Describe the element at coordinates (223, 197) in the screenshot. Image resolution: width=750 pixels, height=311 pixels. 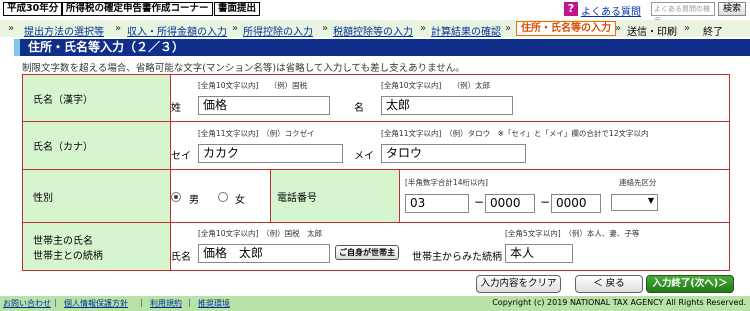
I see `gender-female-radio` at that location.